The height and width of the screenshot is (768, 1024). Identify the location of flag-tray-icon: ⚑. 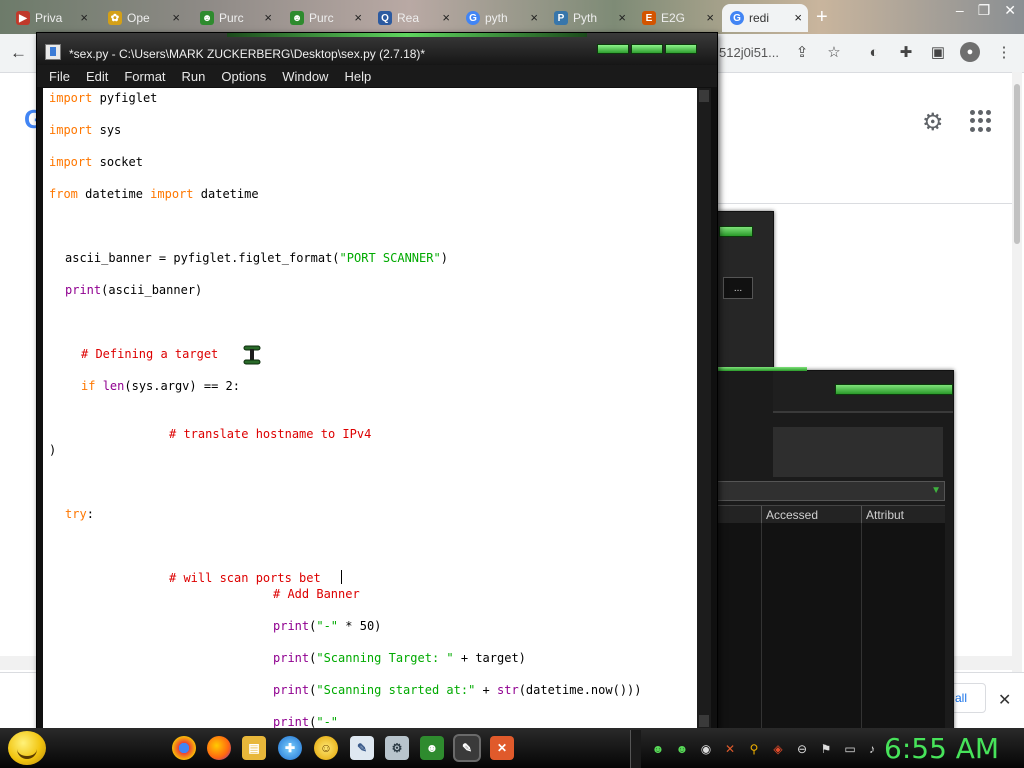
(826, 749).